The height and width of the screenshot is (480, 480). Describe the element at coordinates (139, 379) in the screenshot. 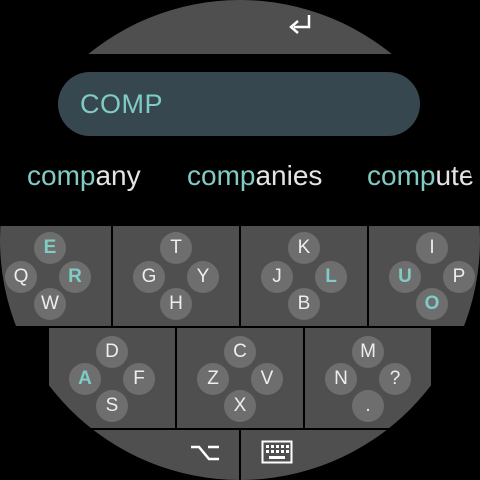

I see `key-f: F` at that location.